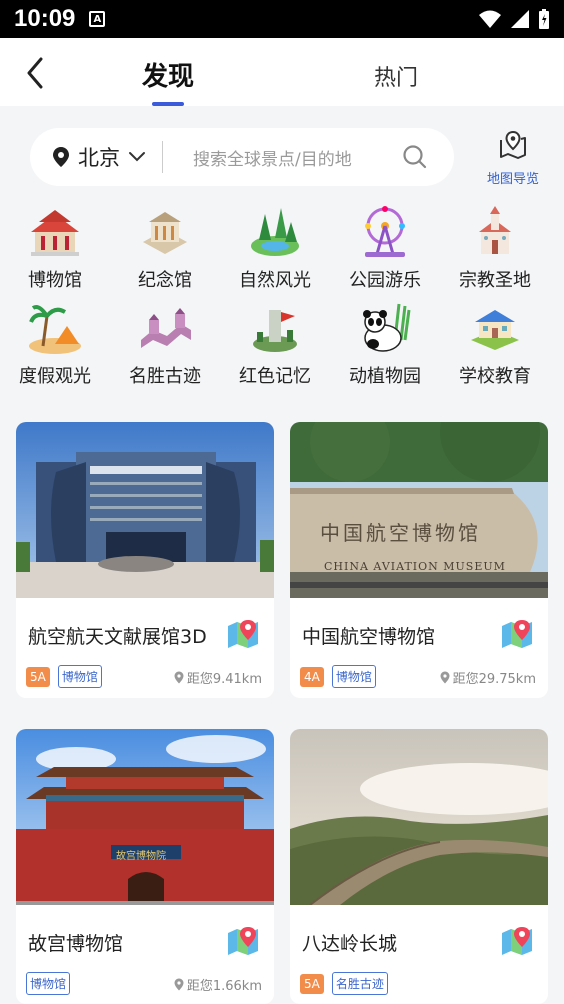  Describe the element at coordinates (544, 19) in the screenshot. I see `battery-icon` at that location.